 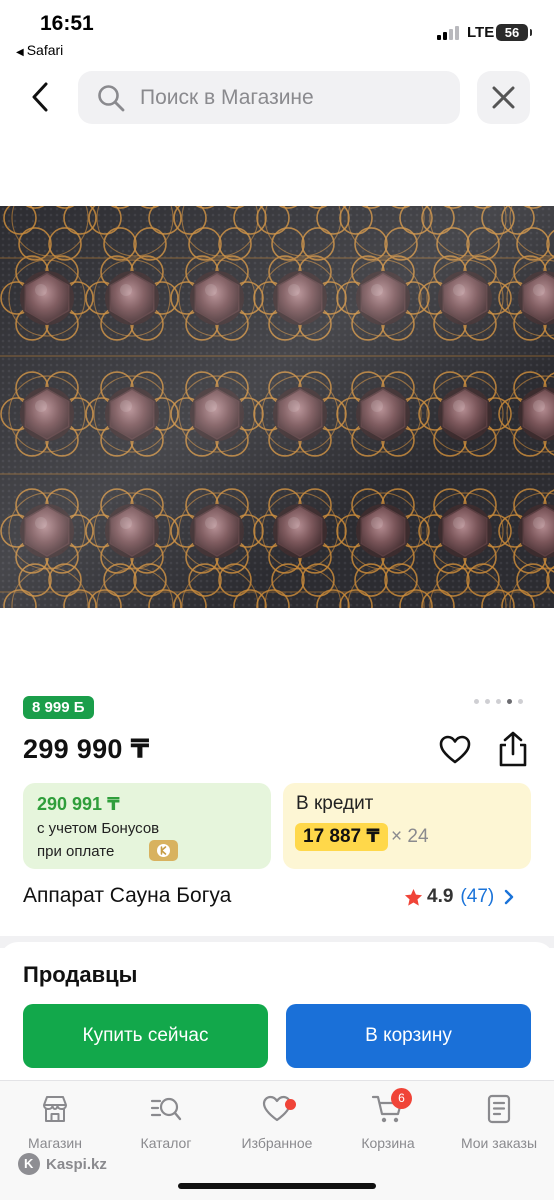 I want to click on back-app-label: Safari, so click(x=45, y=50).